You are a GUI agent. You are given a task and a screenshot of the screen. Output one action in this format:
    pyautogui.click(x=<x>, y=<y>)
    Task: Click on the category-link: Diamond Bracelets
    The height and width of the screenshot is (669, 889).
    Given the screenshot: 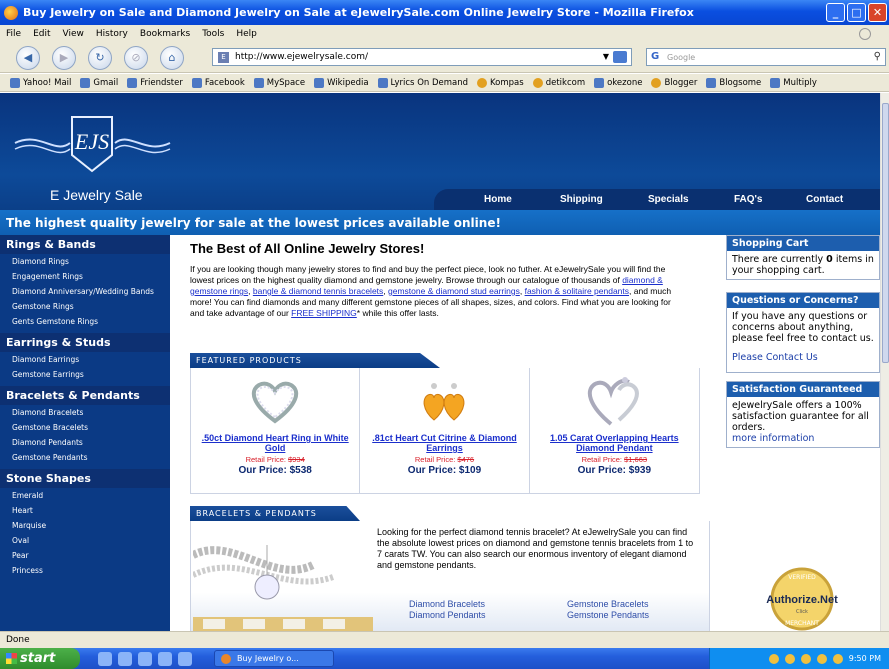 What is the action you would take?
    pyautogui.click(x=85, y=412)
    